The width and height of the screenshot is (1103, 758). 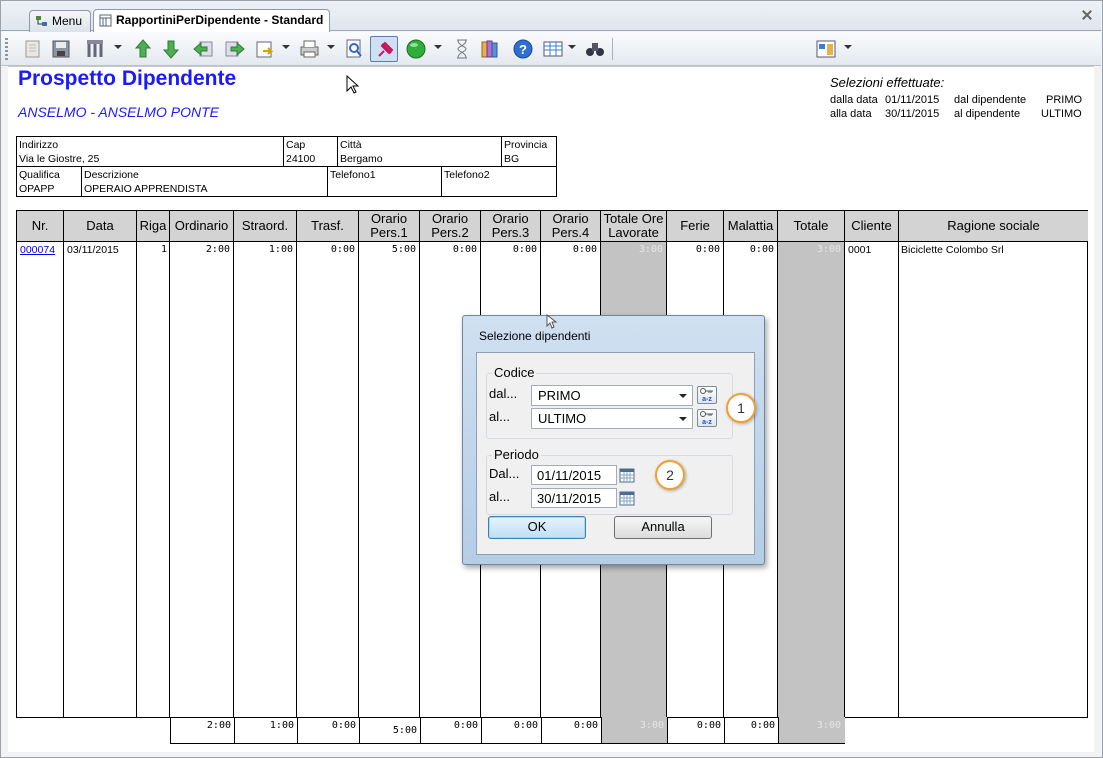 What do you see at coordinates (887, 82) in the screenshot?
I see `selections-heading: Selezioni effettuate:` at bounding box center [887, 82].